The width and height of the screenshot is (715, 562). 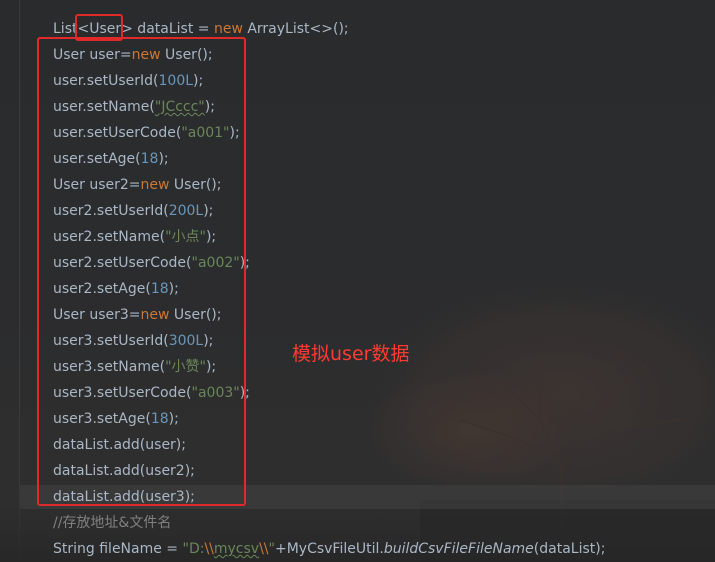 I want to click on code-token: "D:, so click(x=193, y=549).